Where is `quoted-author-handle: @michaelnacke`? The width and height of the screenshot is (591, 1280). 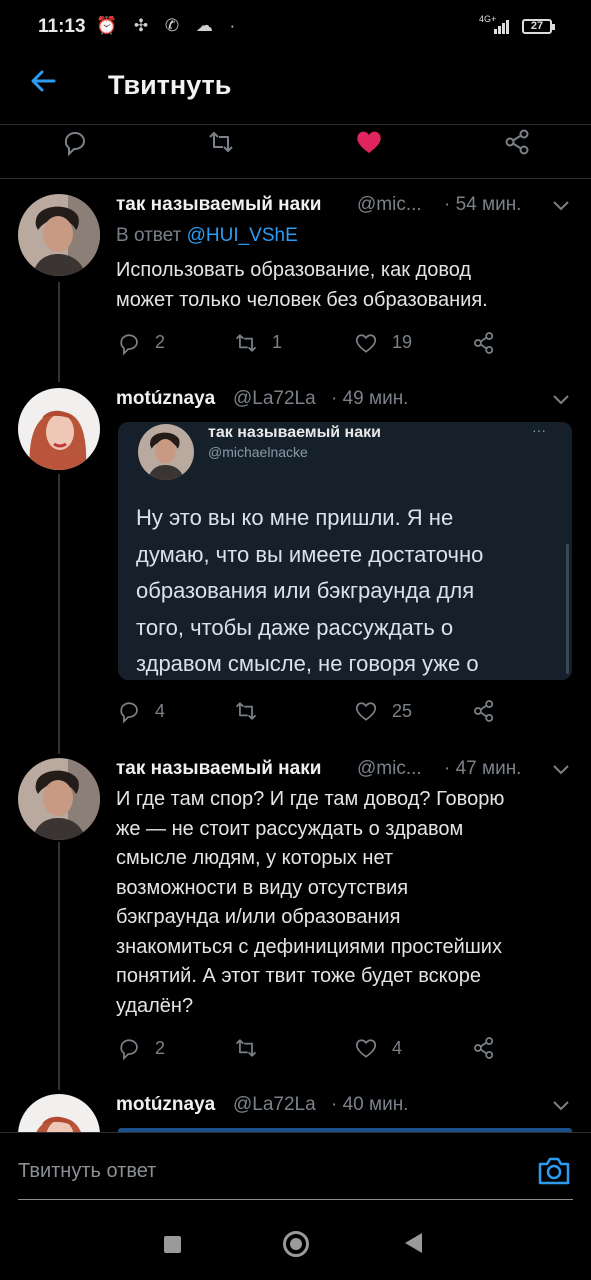 quoted-author-handle: @michaelnacke is located at coordinates (258, 452).